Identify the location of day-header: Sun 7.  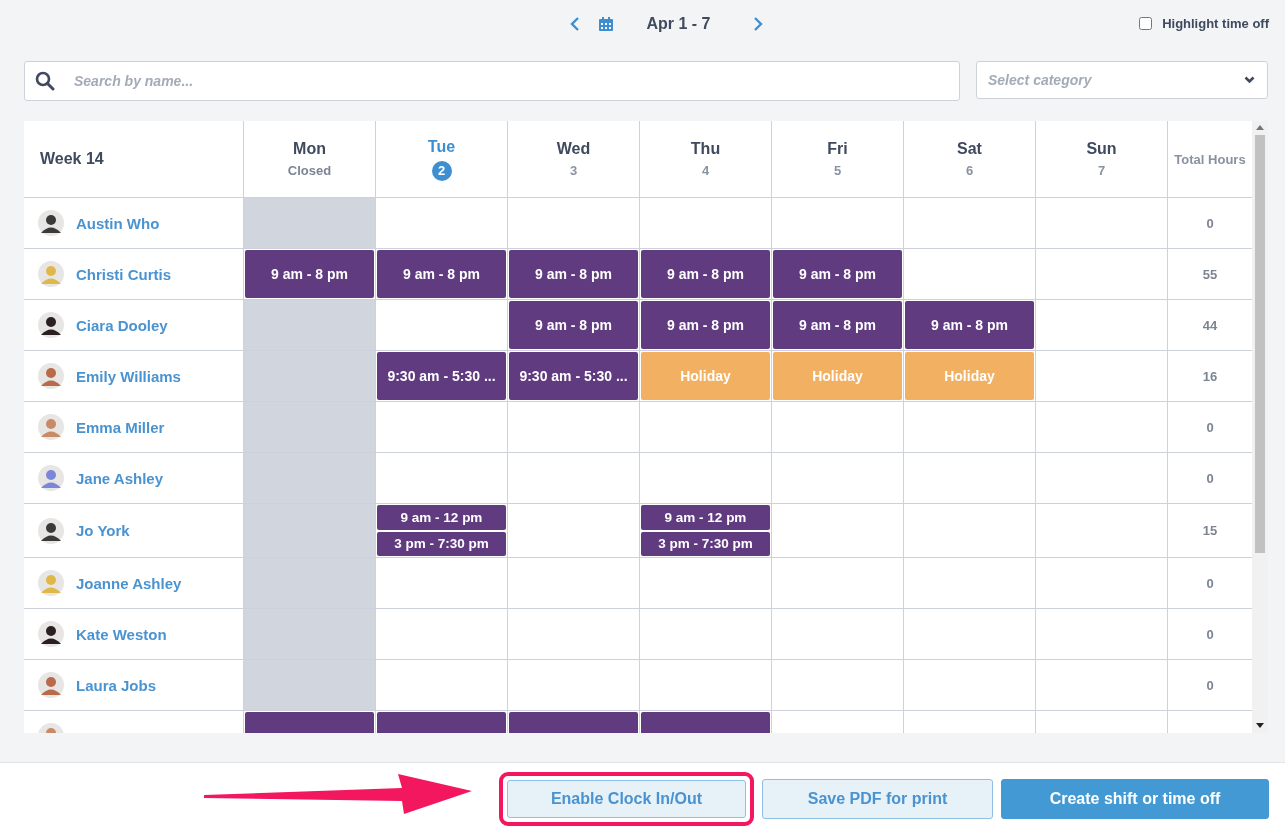
(1101, 159).